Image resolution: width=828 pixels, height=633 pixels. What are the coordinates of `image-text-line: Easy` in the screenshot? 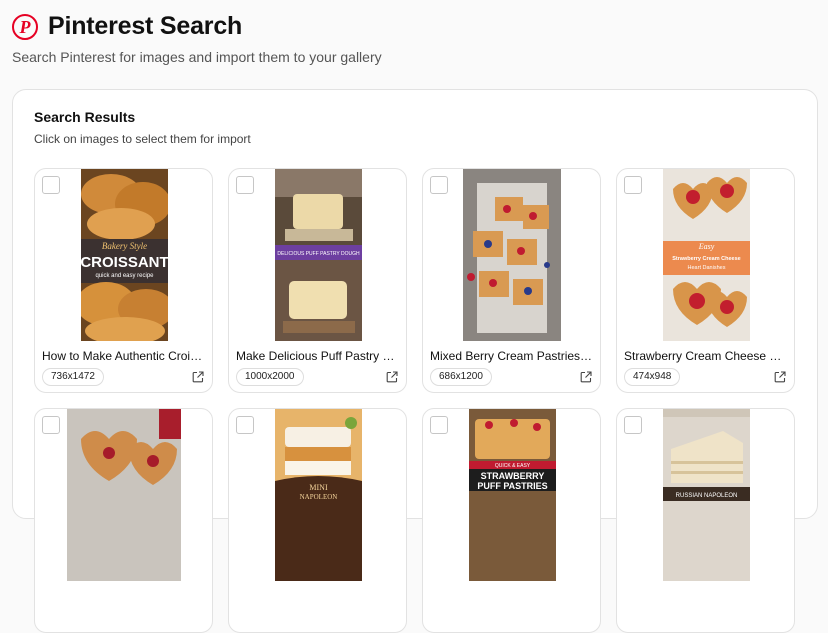 It's located at (706, 246).